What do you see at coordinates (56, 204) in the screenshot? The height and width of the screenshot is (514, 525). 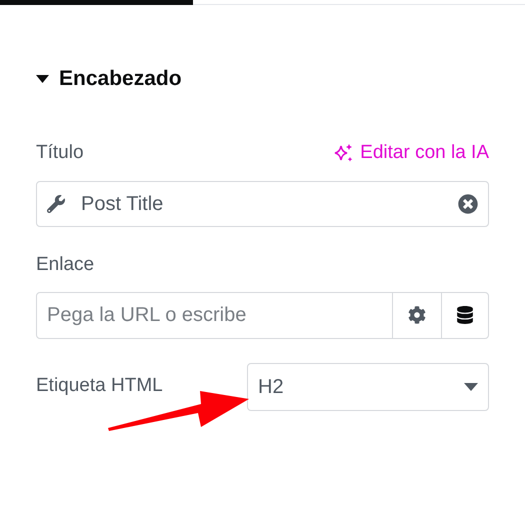 I see `wrench-icon` at bounding box center [56, 204].